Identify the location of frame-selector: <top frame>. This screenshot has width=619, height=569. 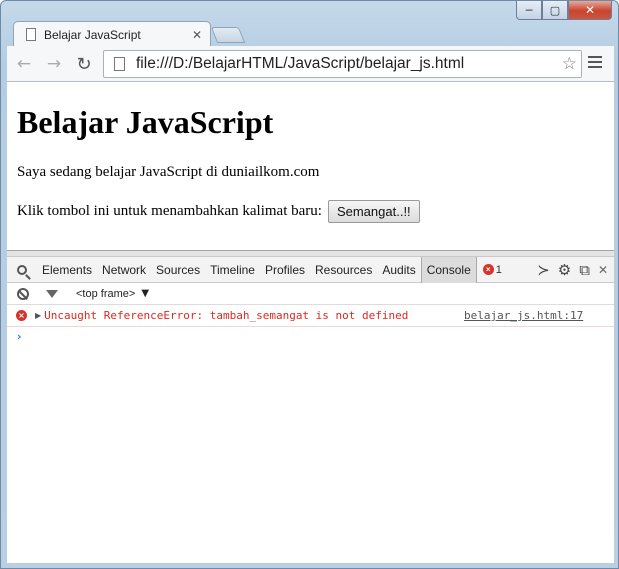
(105, 294).